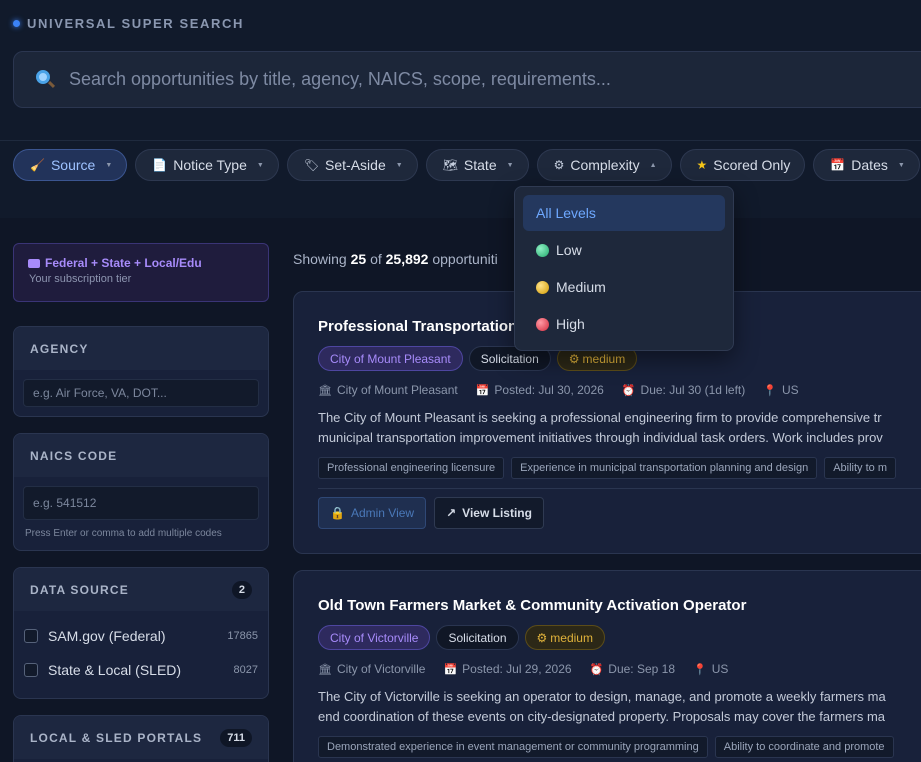 This screenshot has width=921, height=762. What do you see at coordinates (566, 213) in the screenshot?
I see `dropdown-item-label: All Levels` at bounding box center [566, 213].